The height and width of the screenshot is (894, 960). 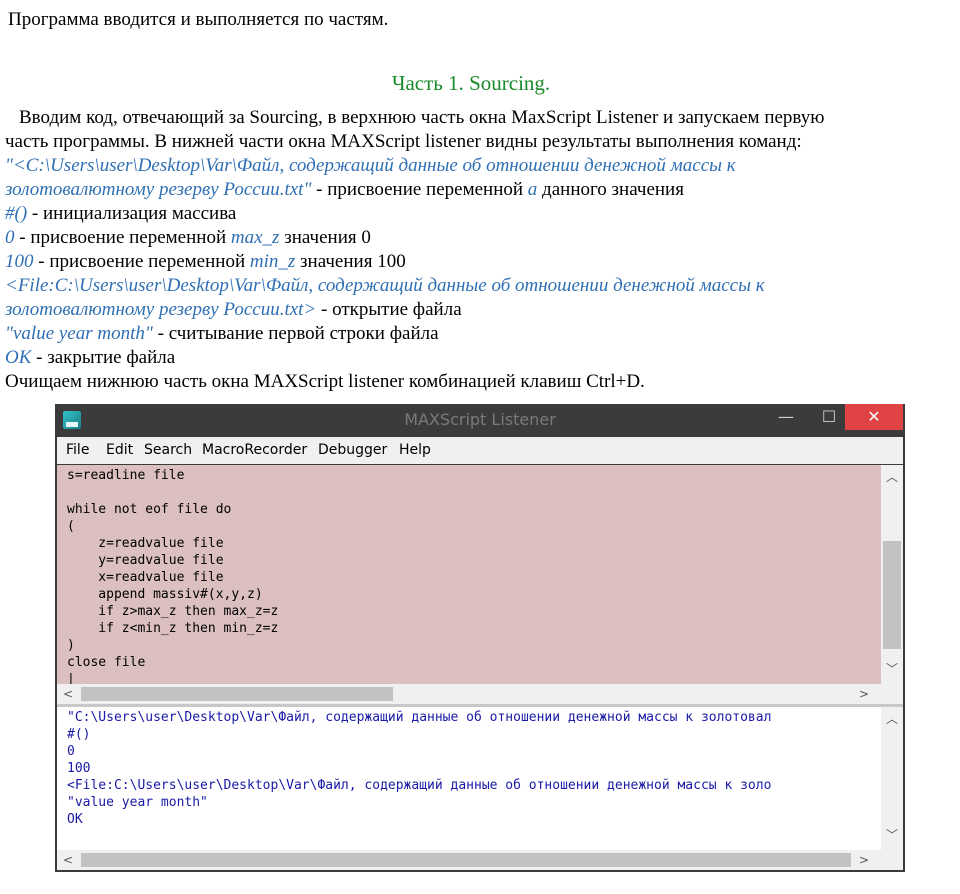 I want to click on item-4-tail: значения 100, so click(x=350, y=261).